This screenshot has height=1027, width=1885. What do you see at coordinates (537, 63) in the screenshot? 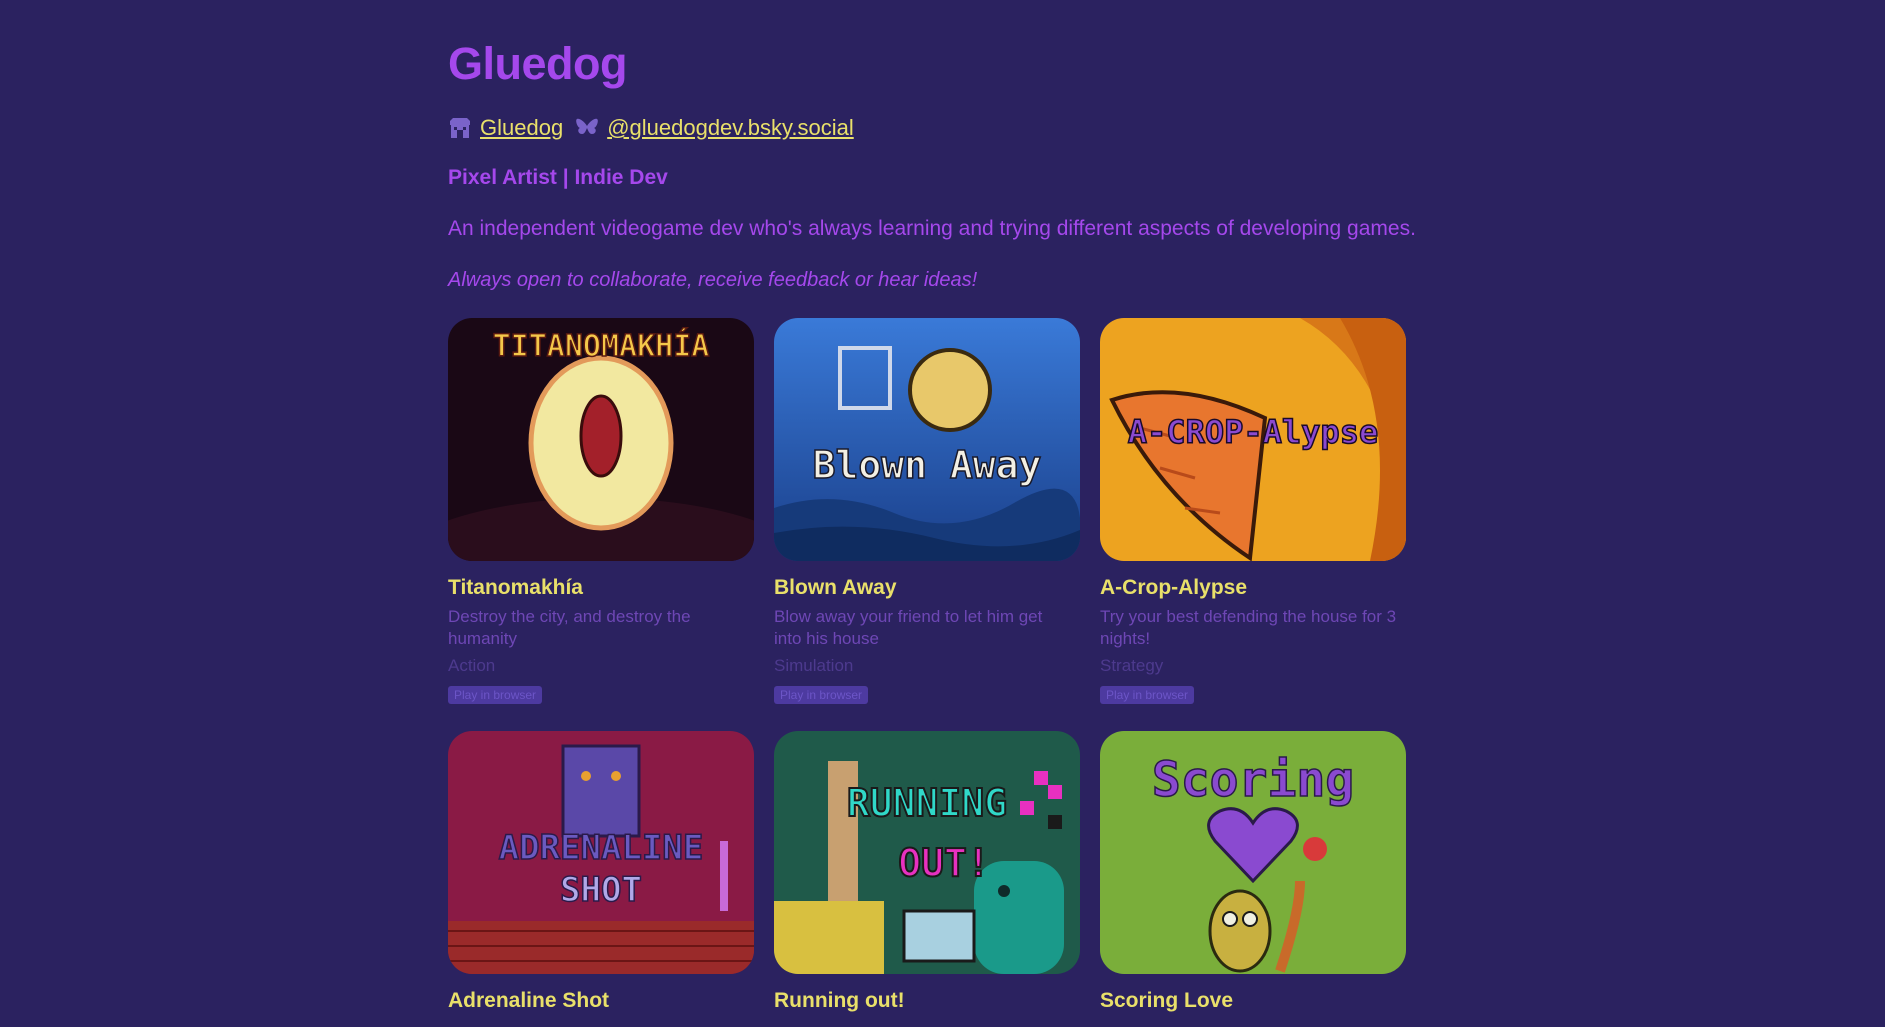
I see `page-title: Gluedog` at bounding box center [537, 63].